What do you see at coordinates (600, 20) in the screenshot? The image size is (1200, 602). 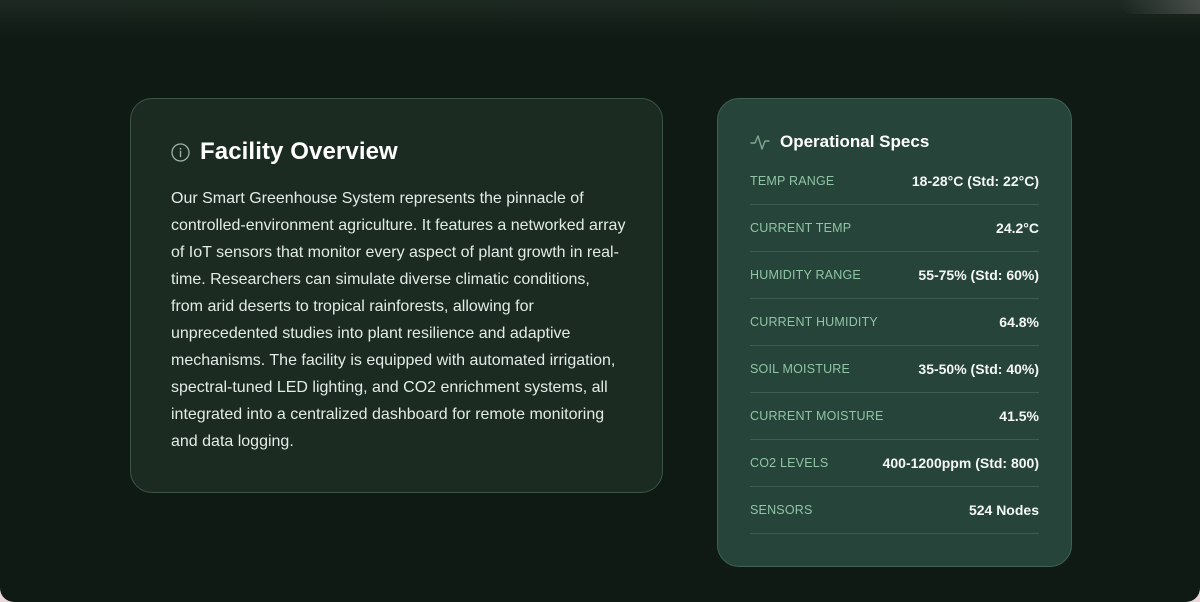 I see `header-image-strip` at bounding box center [600, 20].